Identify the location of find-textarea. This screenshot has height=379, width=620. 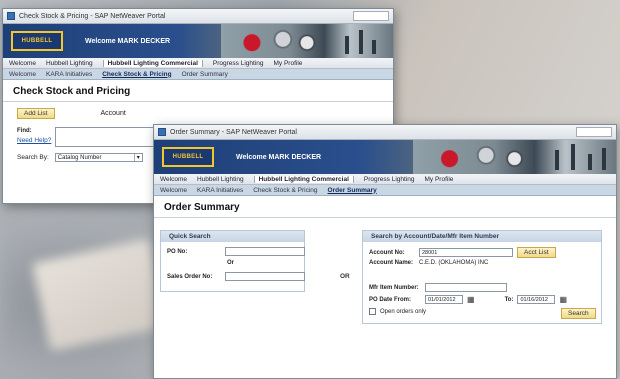
(105, 137).